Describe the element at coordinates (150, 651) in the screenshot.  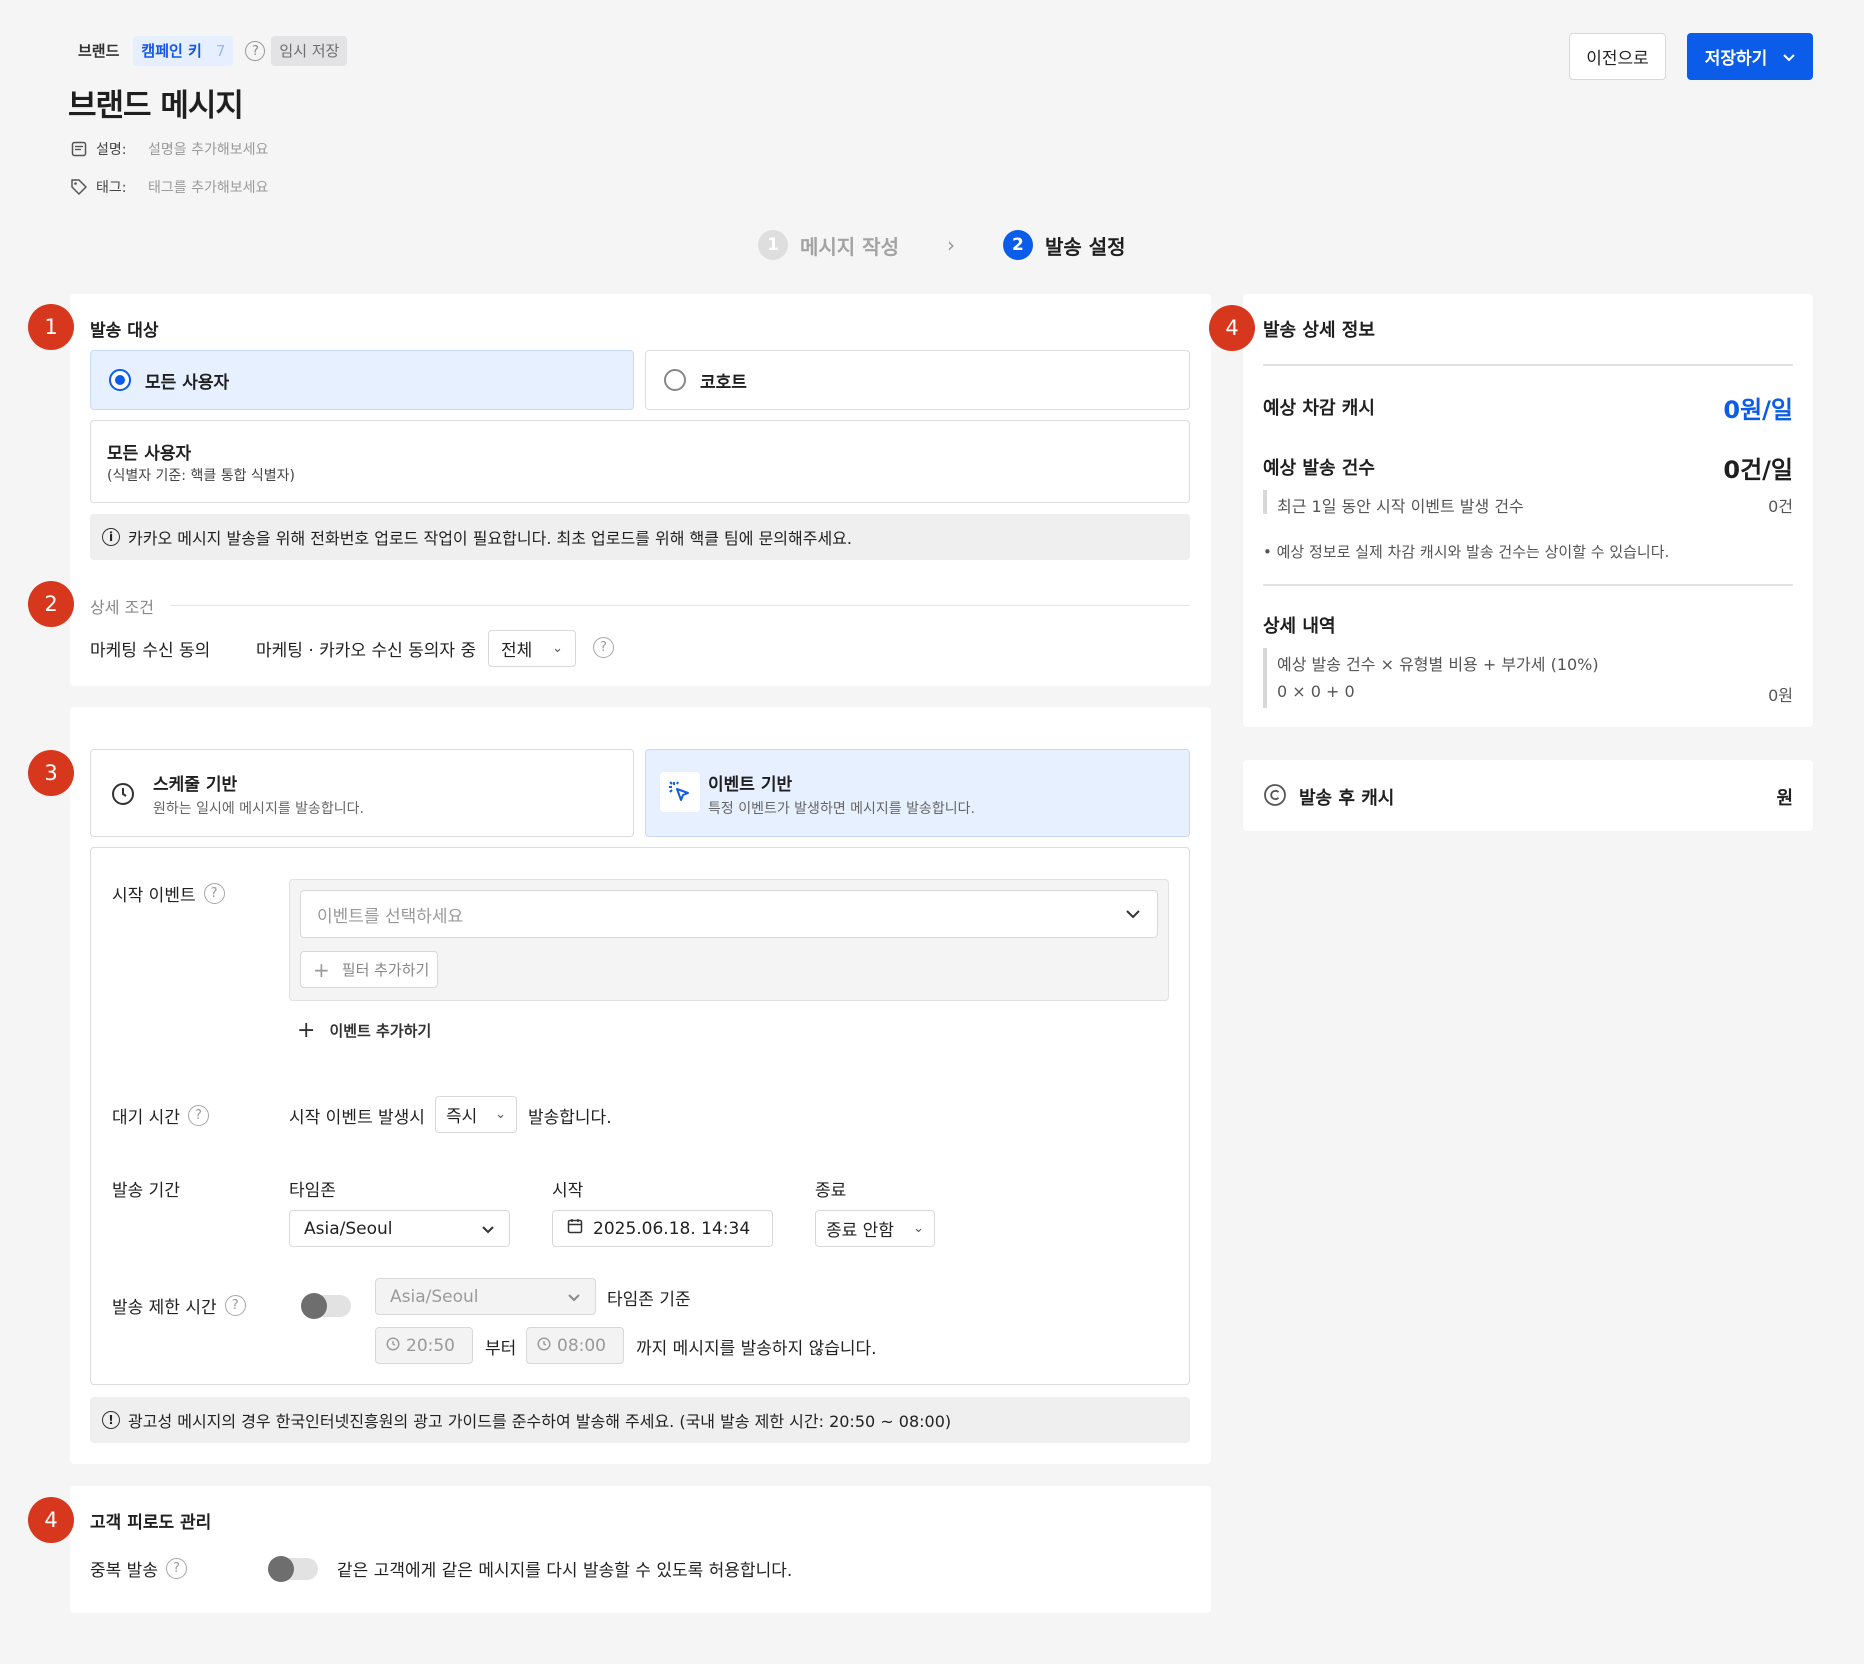
I see `marketing-label: 마케팅 수신 동의` at that location.